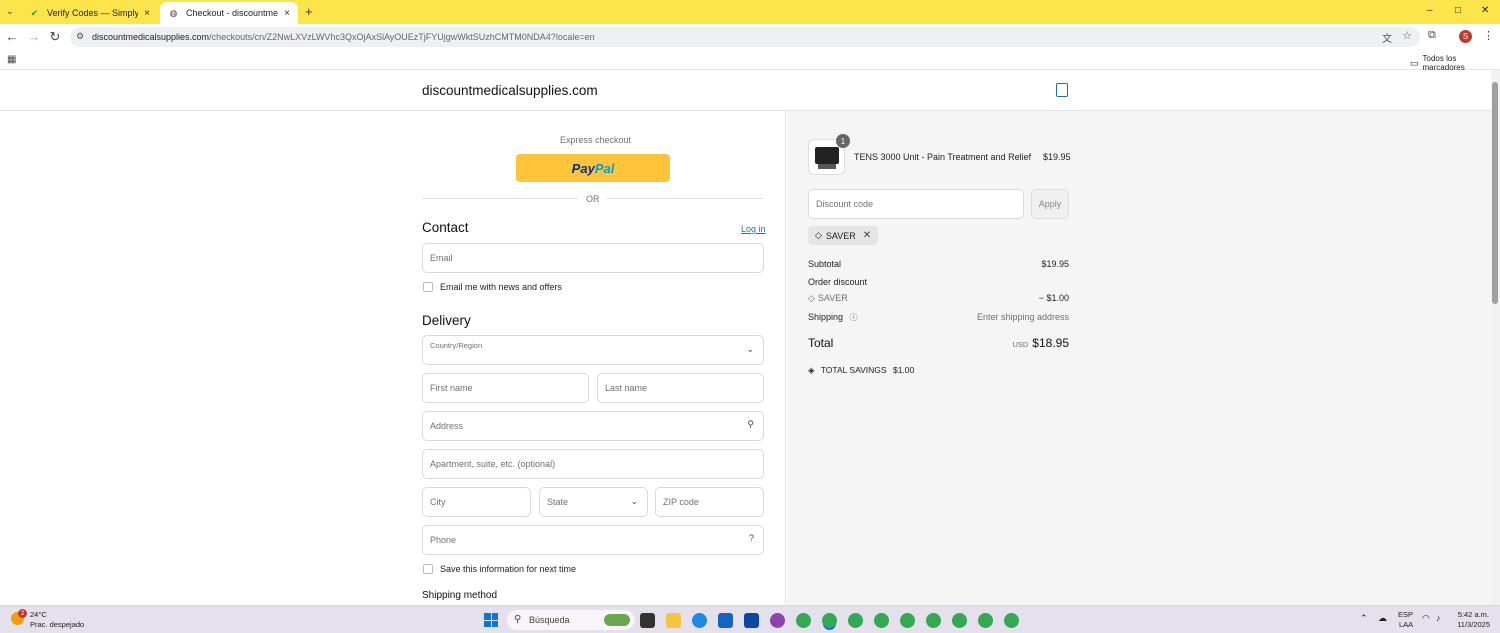 This screenshot has width=1500, height=633. What do you see at coordinates (571, 620) in the screenshot?
I see `taskbar-search: ⚲ Búsqueda` at bounding box center [571, 620].